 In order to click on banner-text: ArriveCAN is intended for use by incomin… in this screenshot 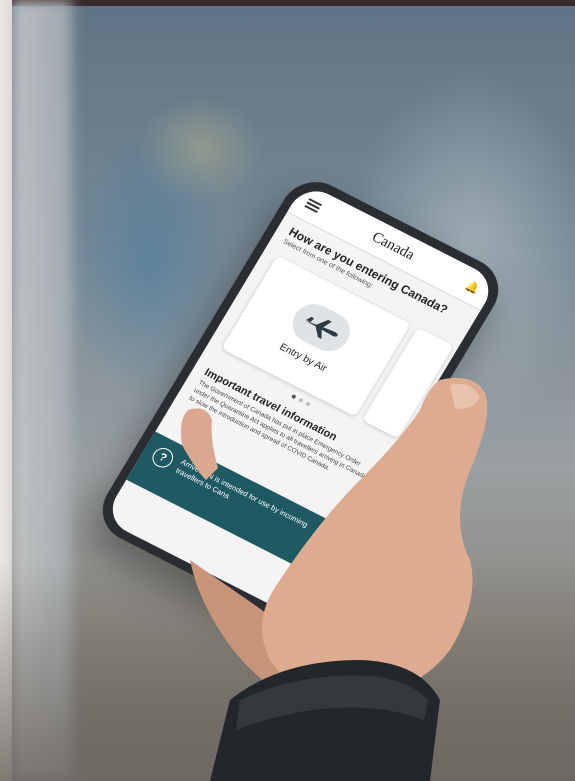, I will do `click(242, 493)`.